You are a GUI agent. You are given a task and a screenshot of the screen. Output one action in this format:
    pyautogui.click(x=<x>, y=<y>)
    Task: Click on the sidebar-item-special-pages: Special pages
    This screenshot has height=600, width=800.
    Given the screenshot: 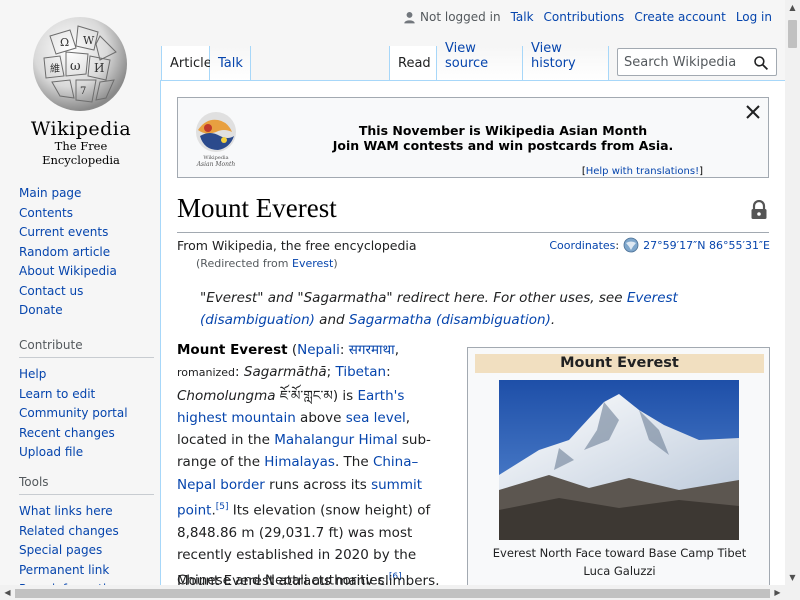 What is the action you would take?
    pyautogui.click(x=86, y=551)
    